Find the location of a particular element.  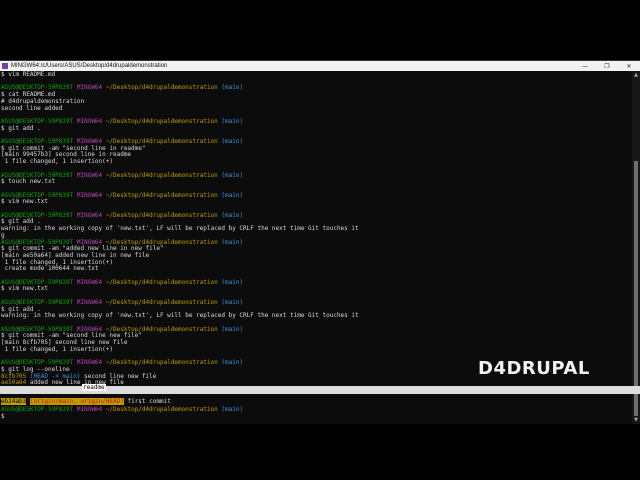

minimize-button: — is located at coordinates (585, 66).